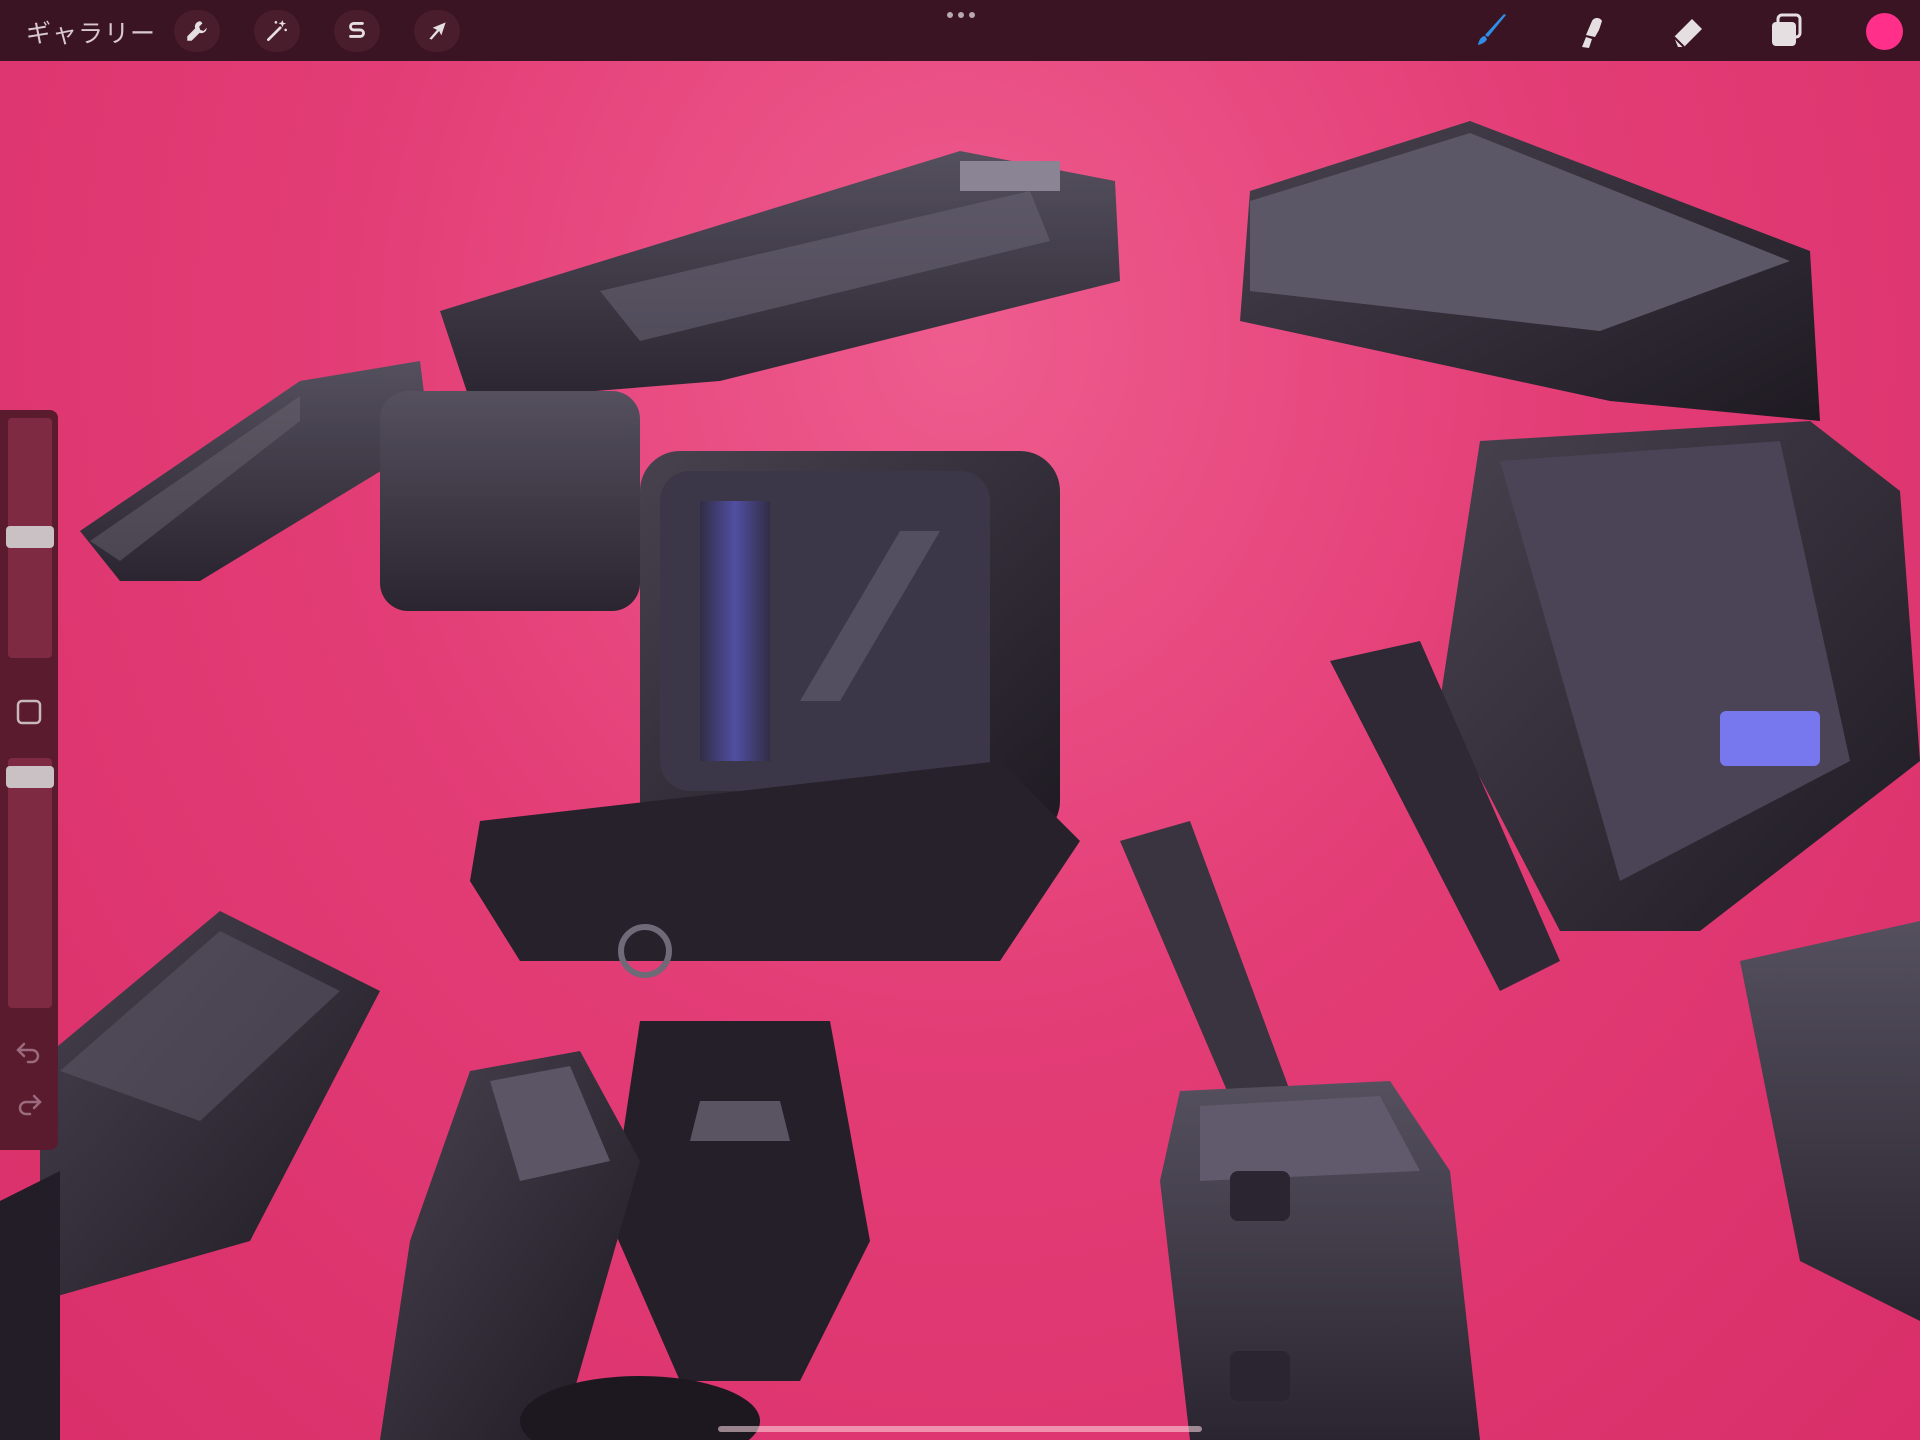 This screenshot has height=1440, width=1920. I want to click on eraser-tool-button, so click(1688, 31).